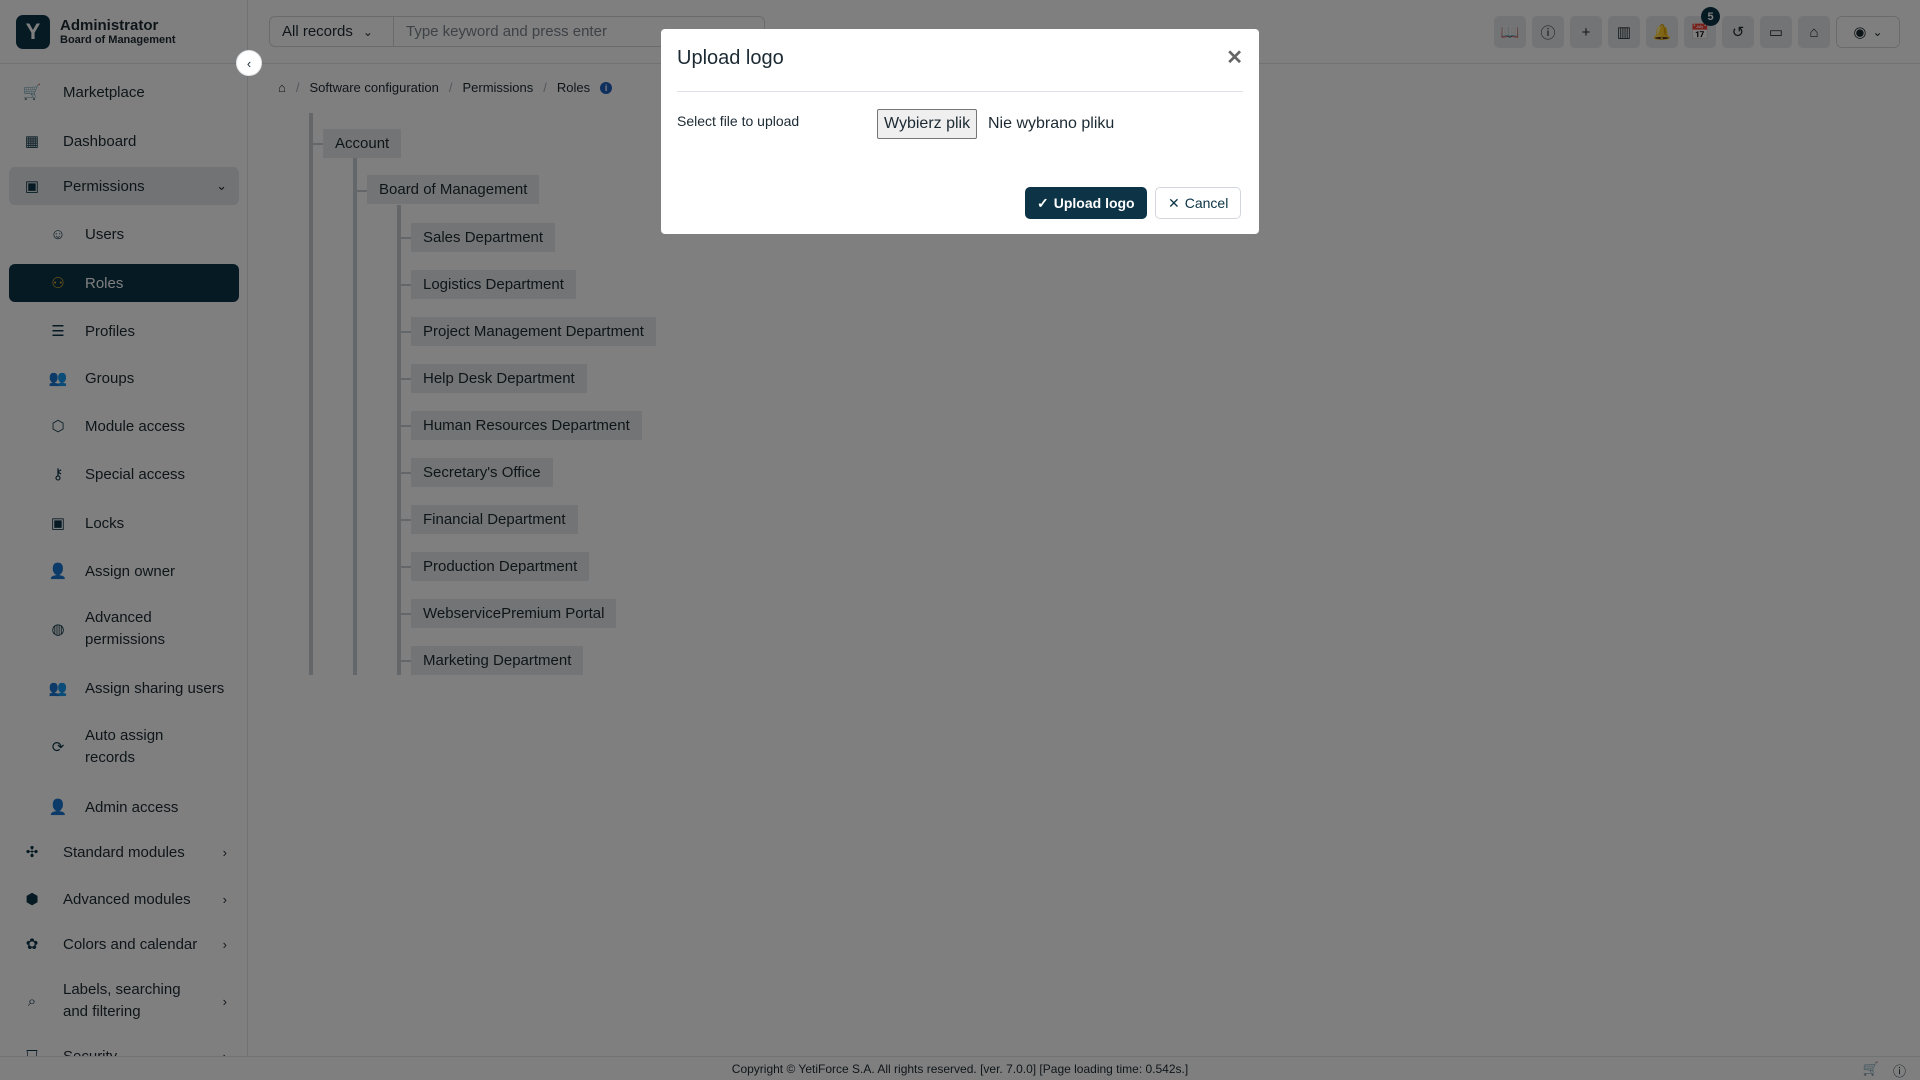 The width and height of the screenshot is (1920, 1080). I want to click on chevron-left-icon: ‹, so click(249, 63).